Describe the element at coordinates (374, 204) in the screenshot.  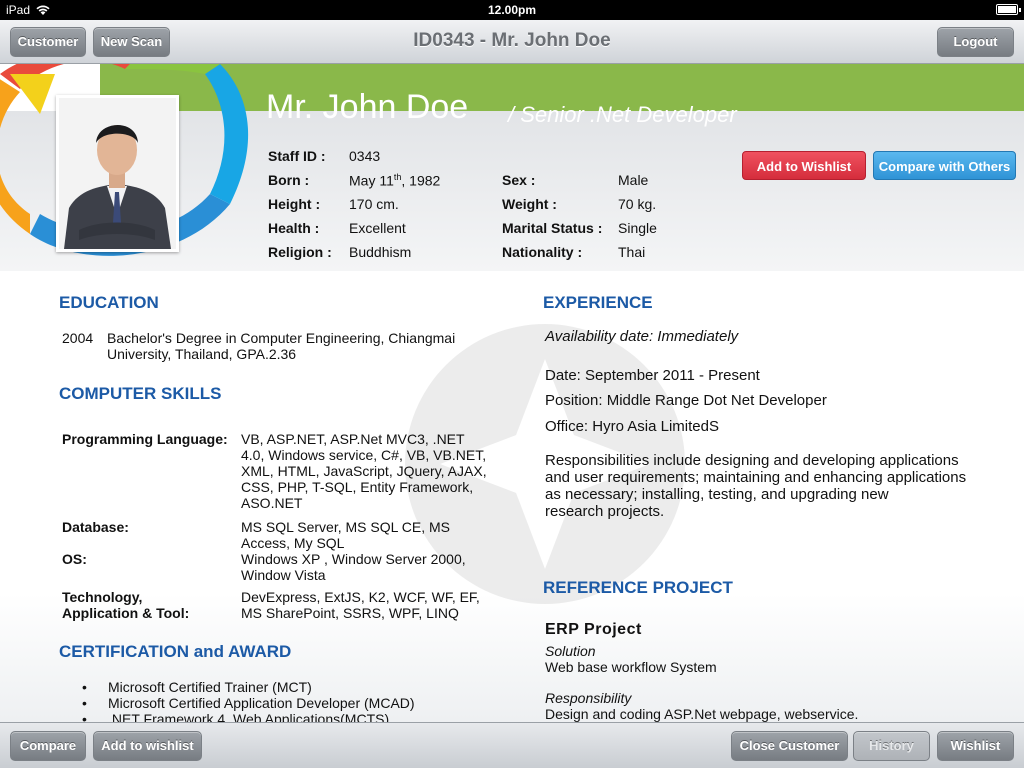
I see `height-value: 170 cm.` at that location.